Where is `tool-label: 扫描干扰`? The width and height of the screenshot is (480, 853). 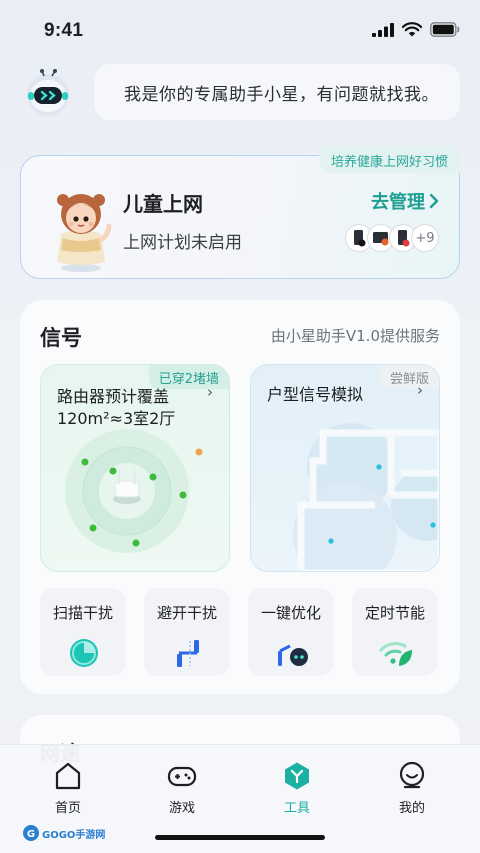
tool-label: 扫描干扰 is located at coordinates (82, 613).